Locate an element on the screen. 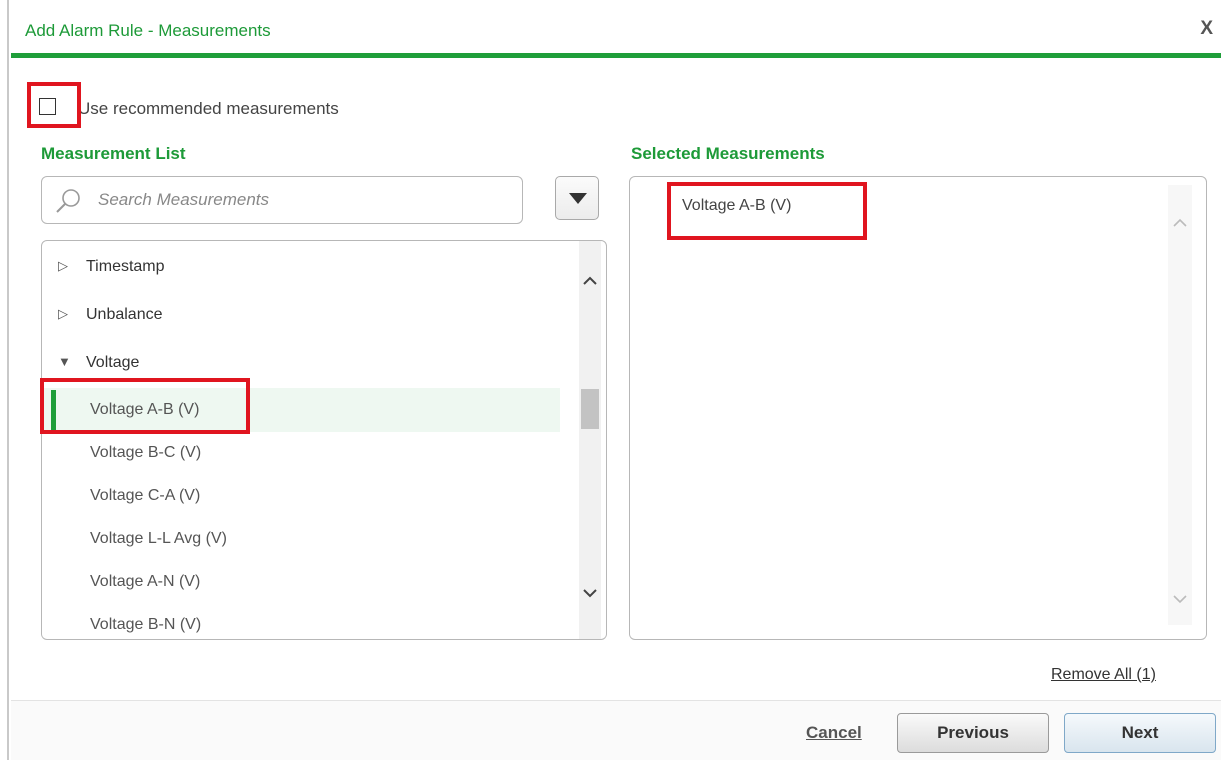 Image resolution: width=1221 pixels, height=760 pixels. tree-item-voltage-b-c: Voltage B-C (V) is located at coordinates (301, 453).